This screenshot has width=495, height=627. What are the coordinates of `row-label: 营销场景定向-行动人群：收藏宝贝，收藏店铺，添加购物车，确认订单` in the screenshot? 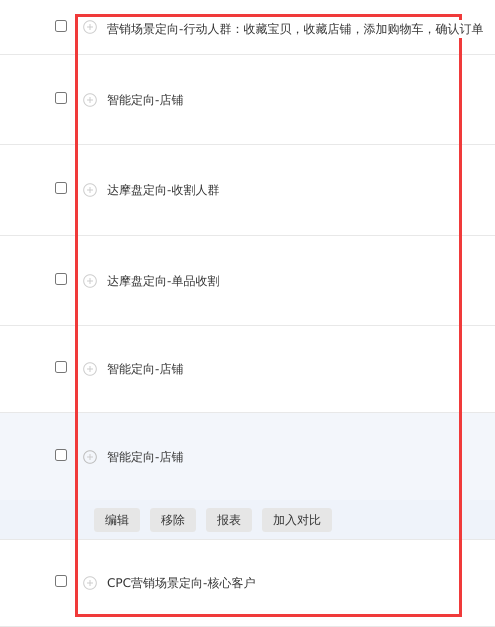 It's located at (295, 29).